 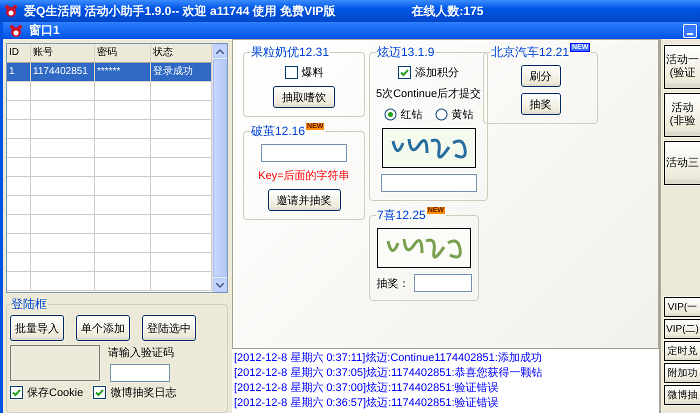 What do you see at coordinates (463, 115) in the screenshot?
I see `radio-label: 黄钻` at bounding box center [463, 115].